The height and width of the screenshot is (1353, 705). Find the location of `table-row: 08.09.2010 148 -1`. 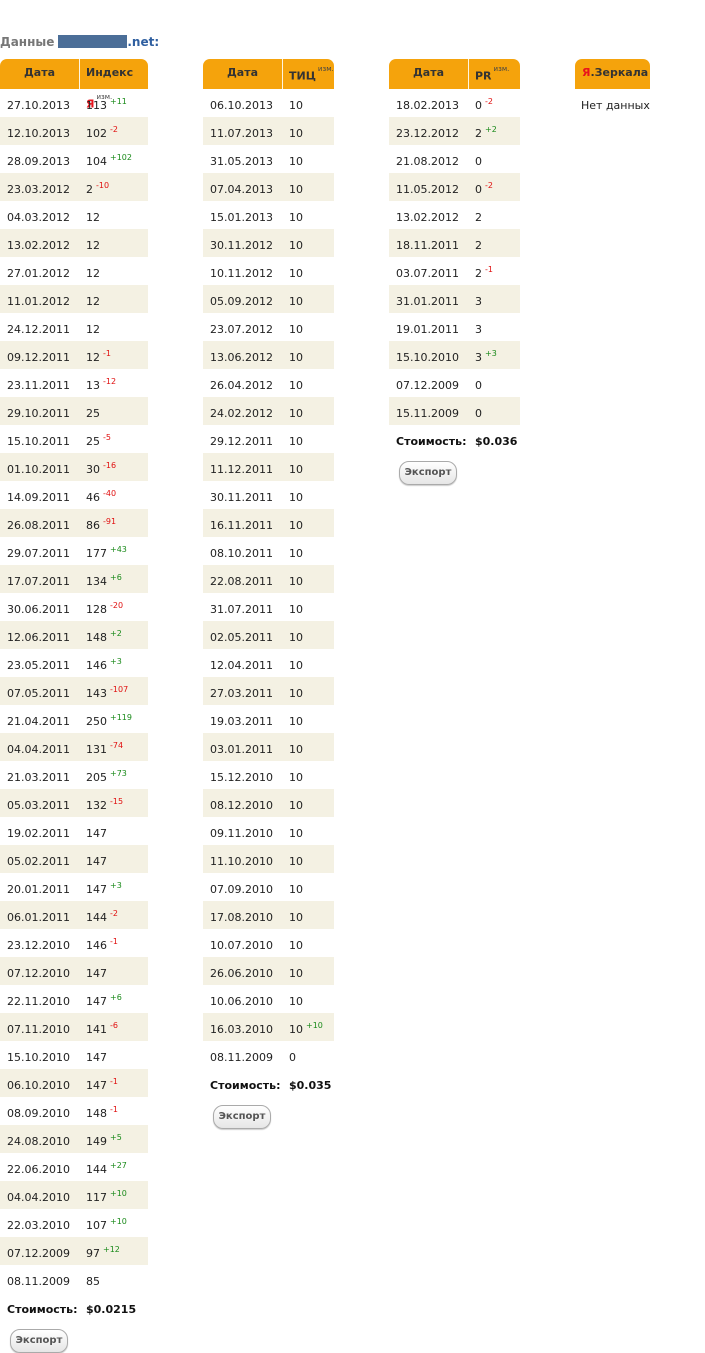

table-row: 08.09.2010 148 -1 is located at coordinates (74, 1111).